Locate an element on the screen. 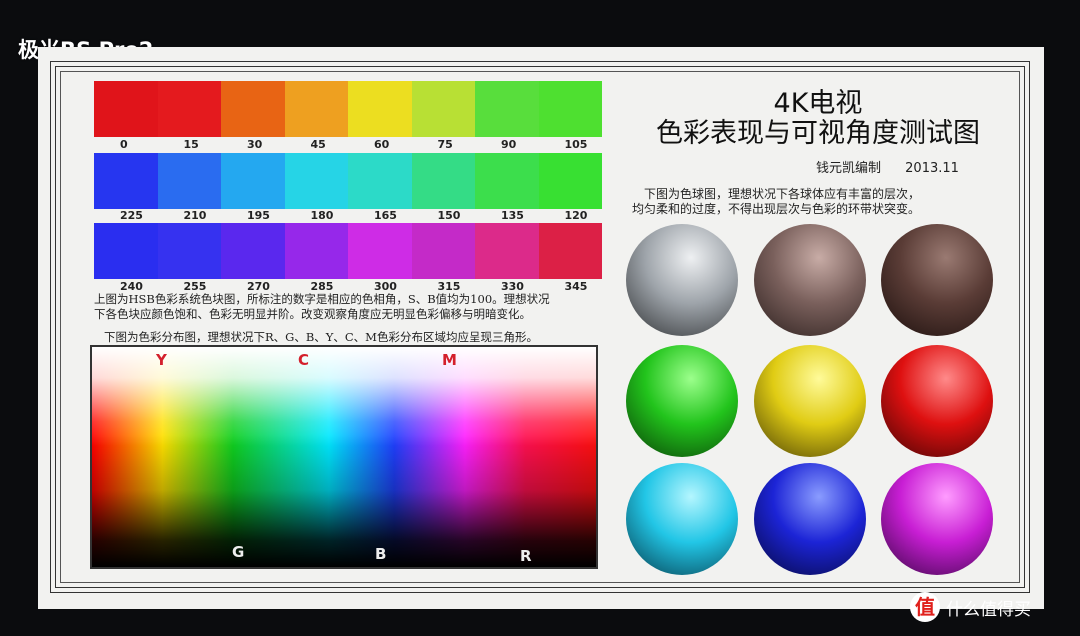 This screenshot has width=1080, height=636. watermark-text: 什么值得买 is located at coordinates (988, 609).